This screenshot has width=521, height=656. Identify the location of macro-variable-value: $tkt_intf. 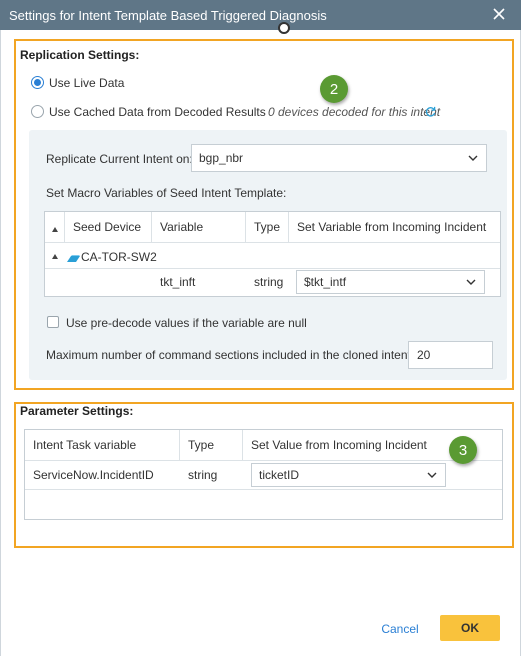
(325, 282).